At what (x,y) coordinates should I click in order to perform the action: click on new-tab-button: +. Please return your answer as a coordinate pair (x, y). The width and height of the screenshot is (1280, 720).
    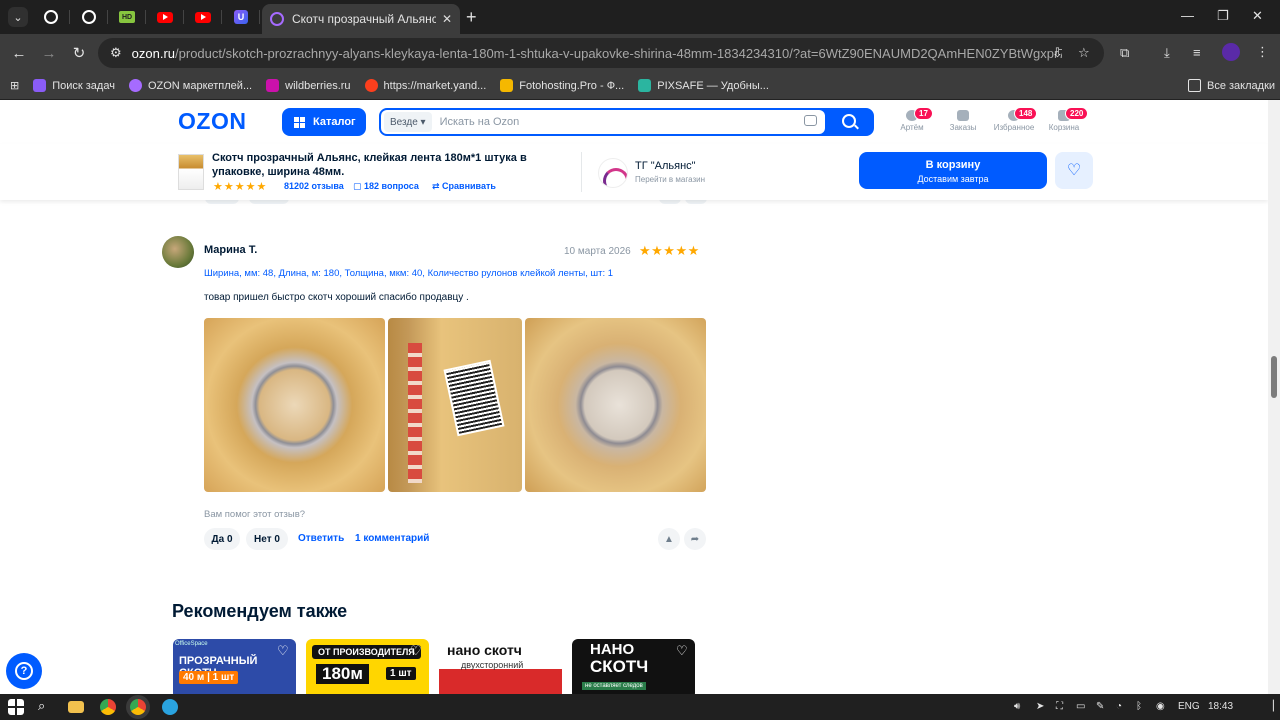
    Looking at the image, I should click on (471, 17).